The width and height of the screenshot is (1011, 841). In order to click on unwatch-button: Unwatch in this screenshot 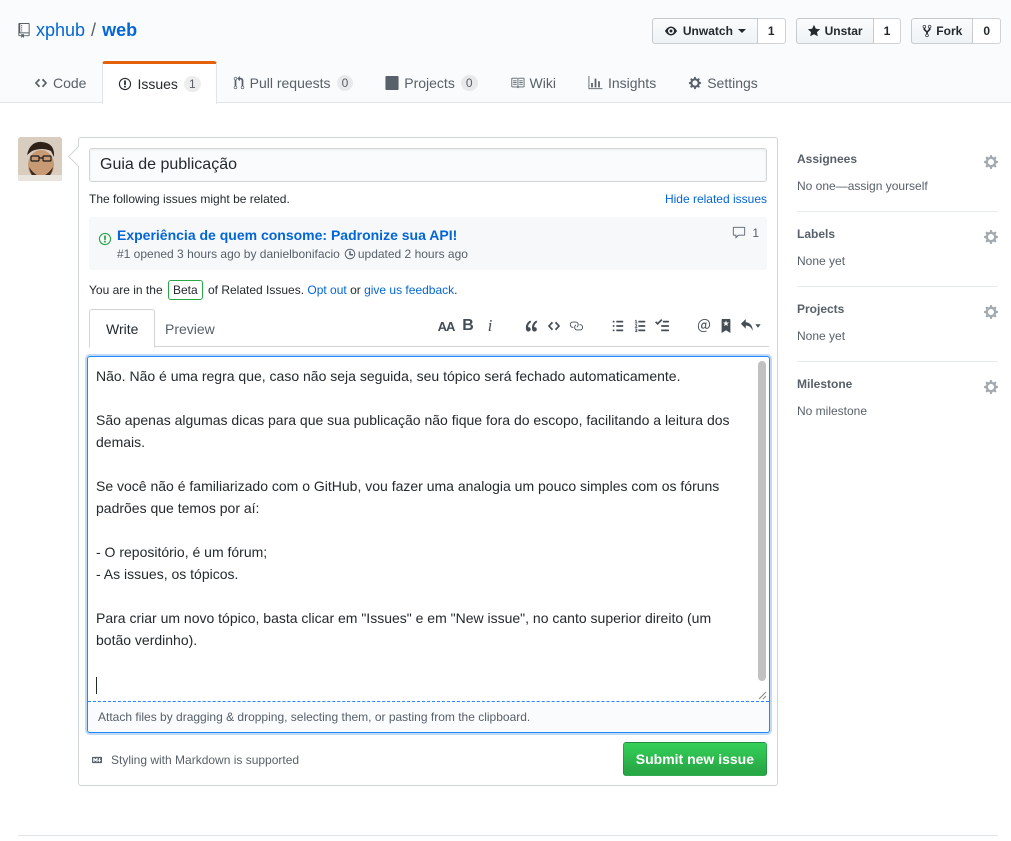, I will do `click(704, 31)`.